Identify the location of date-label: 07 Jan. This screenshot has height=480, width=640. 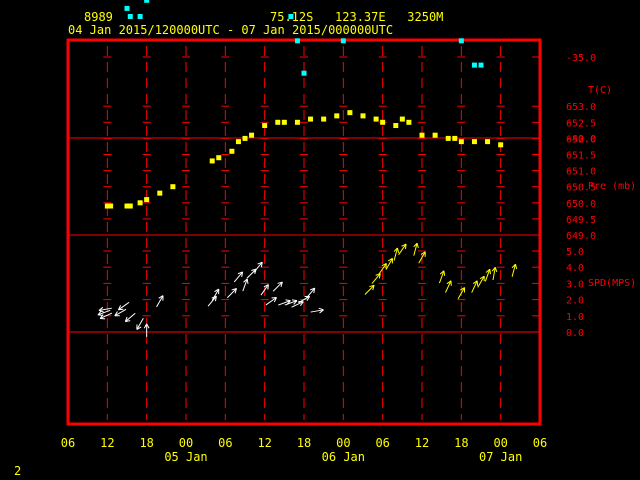
(500, 457).